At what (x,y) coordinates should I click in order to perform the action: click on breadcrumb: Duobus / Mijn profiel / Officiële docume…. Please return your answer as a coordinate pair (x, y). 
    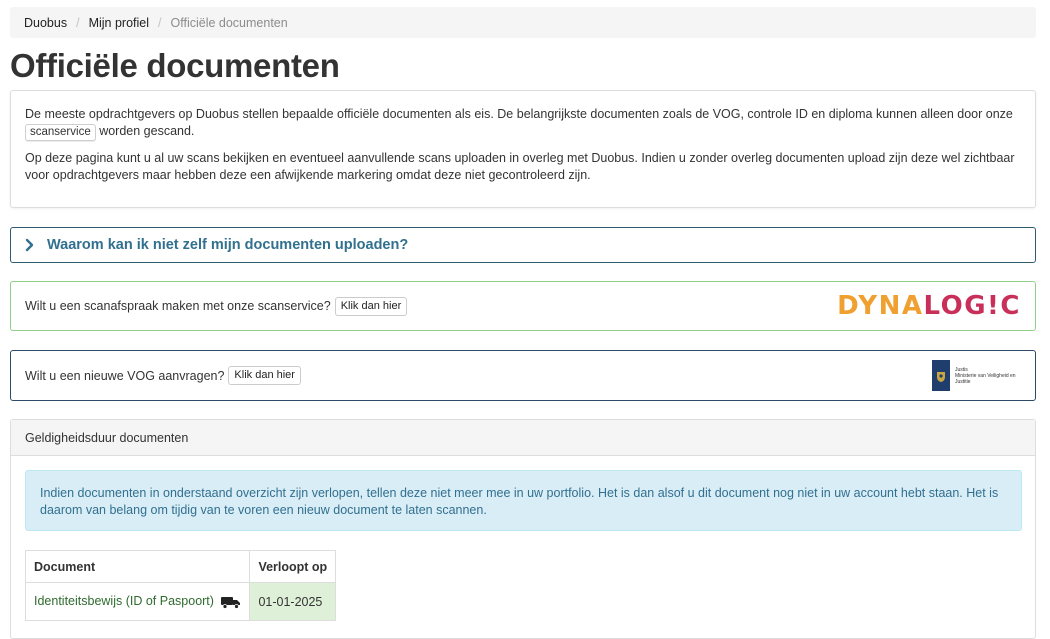
    Looking at the image, I should click on (523, 22).